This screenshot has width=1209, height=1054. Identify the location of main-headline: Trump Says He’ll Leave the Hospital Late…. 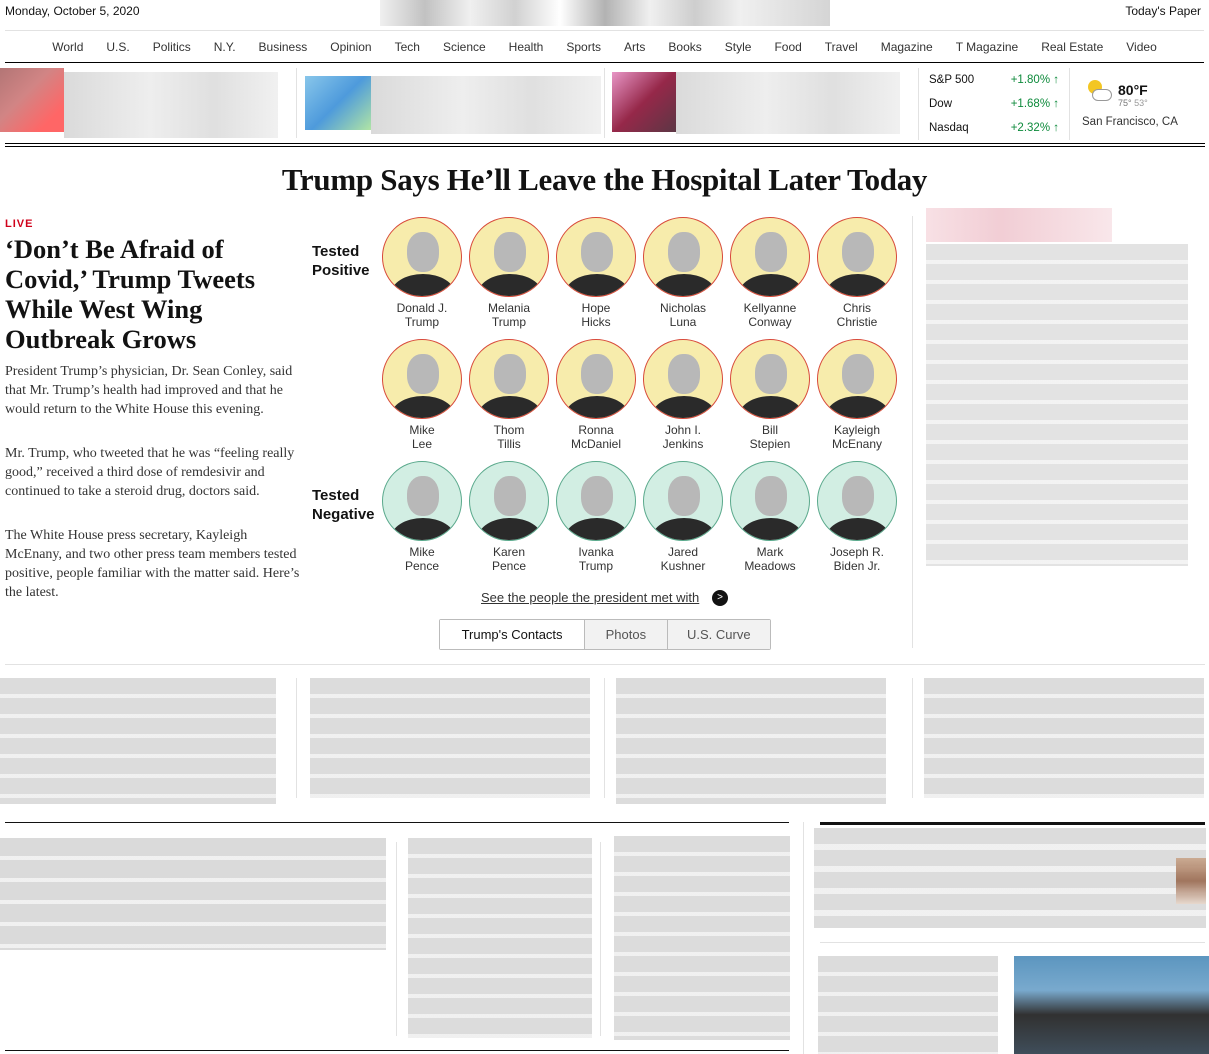
(604, 180).